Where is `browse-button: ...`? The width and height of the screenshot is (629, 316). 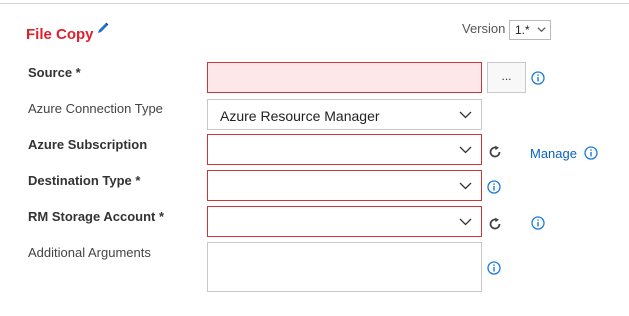
browse-button: ... is located at coordinates (506, 77).